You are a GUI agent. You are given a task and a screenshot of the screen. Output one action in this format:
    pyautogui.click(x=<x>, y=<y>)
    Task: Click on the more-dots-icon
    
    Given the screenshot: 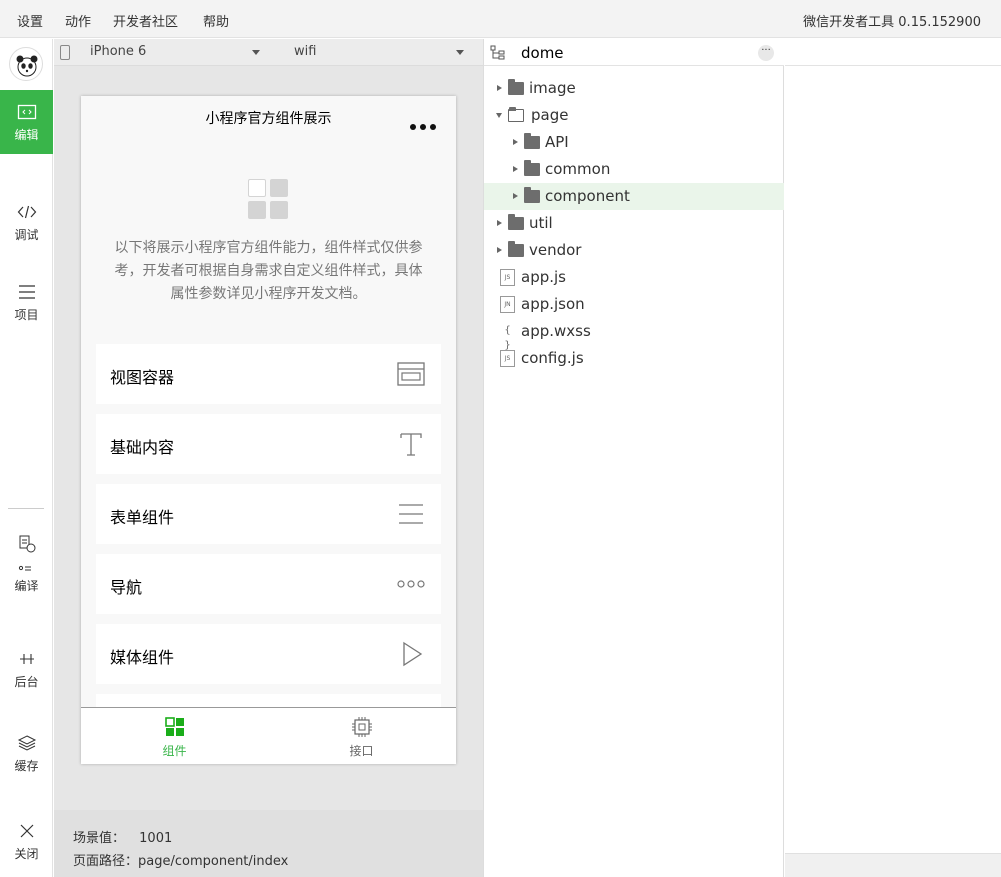 What is the action you would take?
    pyautogui.click(x=421, y=124)
    